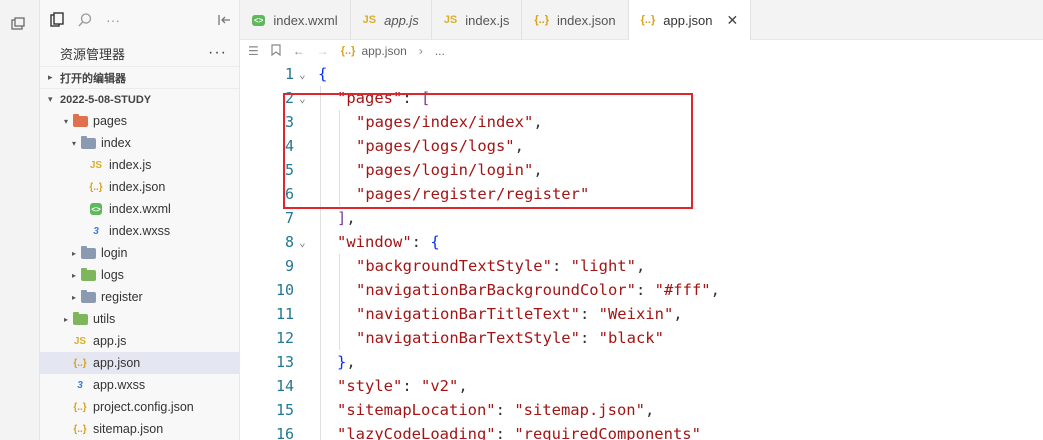  Describe the element at coordinates (80, 341) in the screenshot. I see `js-file-icon: JS` at that location.